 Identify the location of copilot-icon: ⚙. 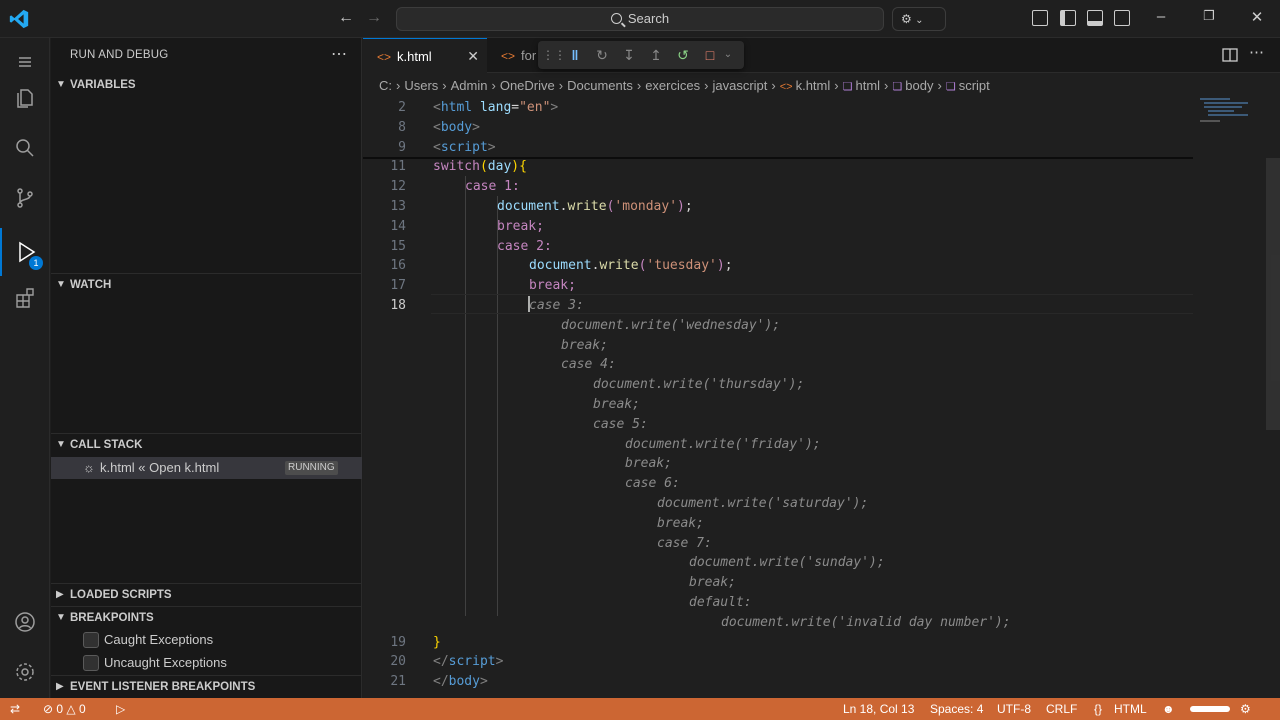
(906, 19).